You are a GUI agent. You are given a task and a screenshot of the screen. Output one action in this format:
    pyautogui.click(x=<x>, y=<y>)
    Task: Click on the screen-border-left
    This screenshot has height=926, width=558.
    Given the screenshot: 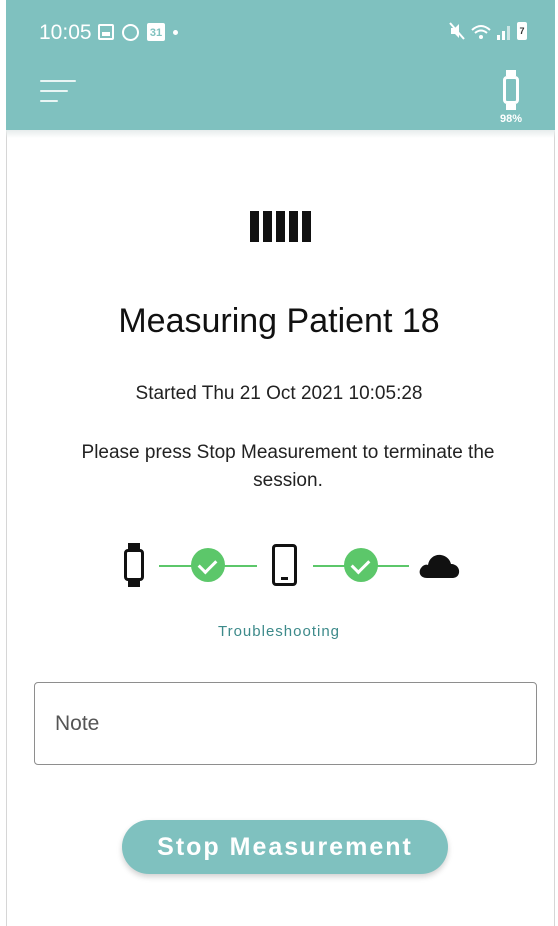 What is the action you would take?
    pyautogui.click(x=3, y=463)
    